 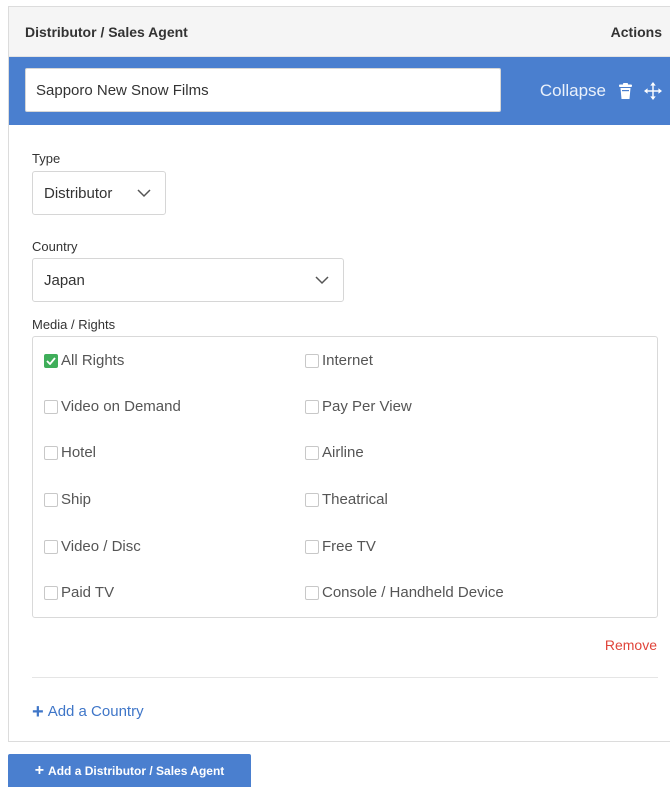 I want to click on right-option-all-rights: All Rights, so click(x=84, y=360).